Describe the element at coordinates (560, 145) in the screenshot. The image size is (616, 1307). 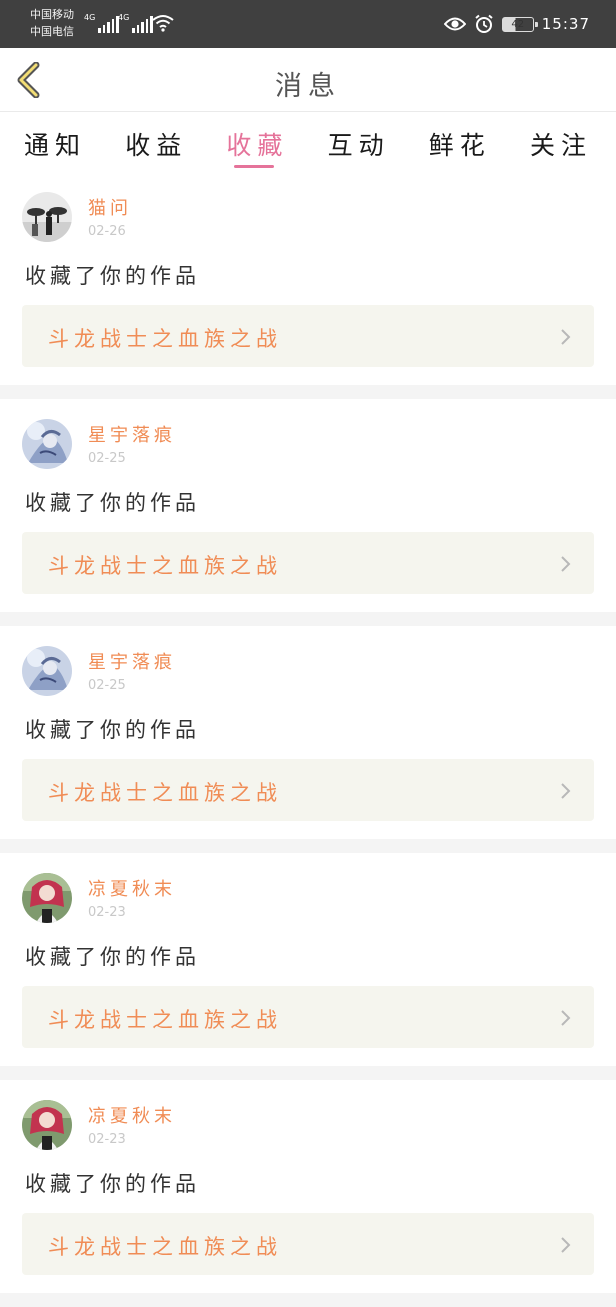
I see `tab-label: 关注` at that location.